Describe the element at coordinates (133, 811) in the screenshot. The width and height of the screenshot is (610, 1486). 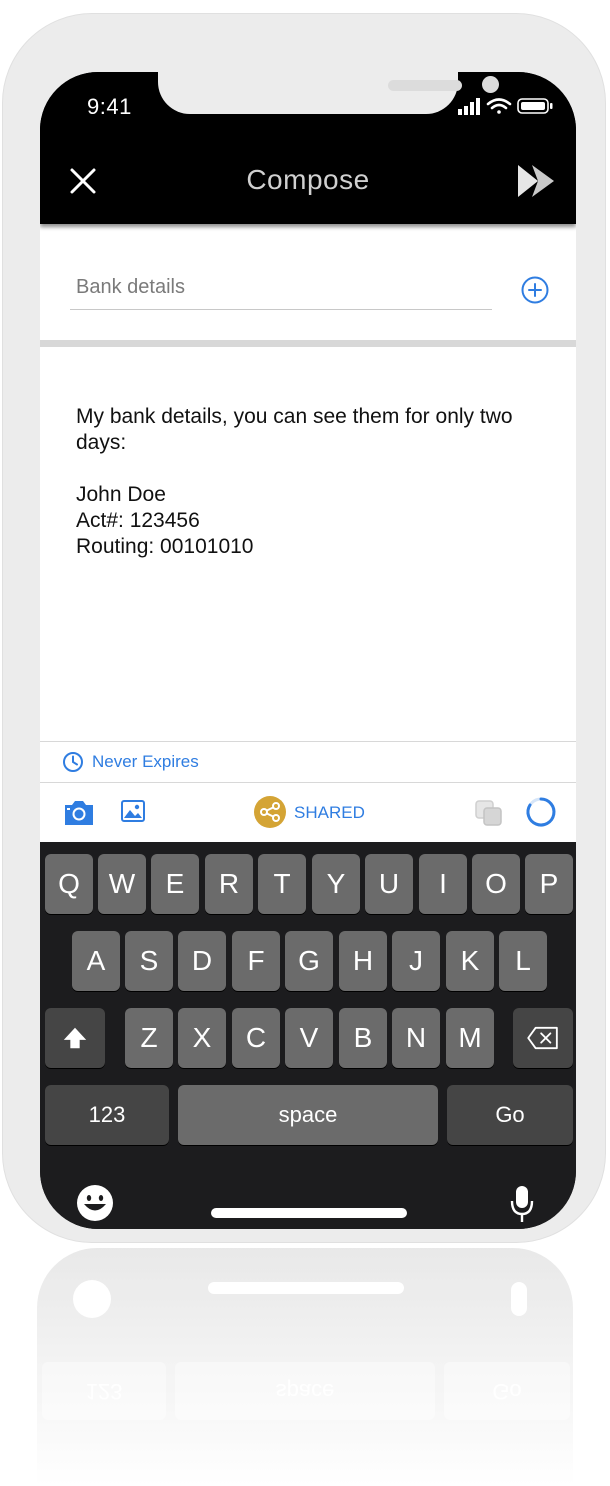
I see `image-icon` at that location.